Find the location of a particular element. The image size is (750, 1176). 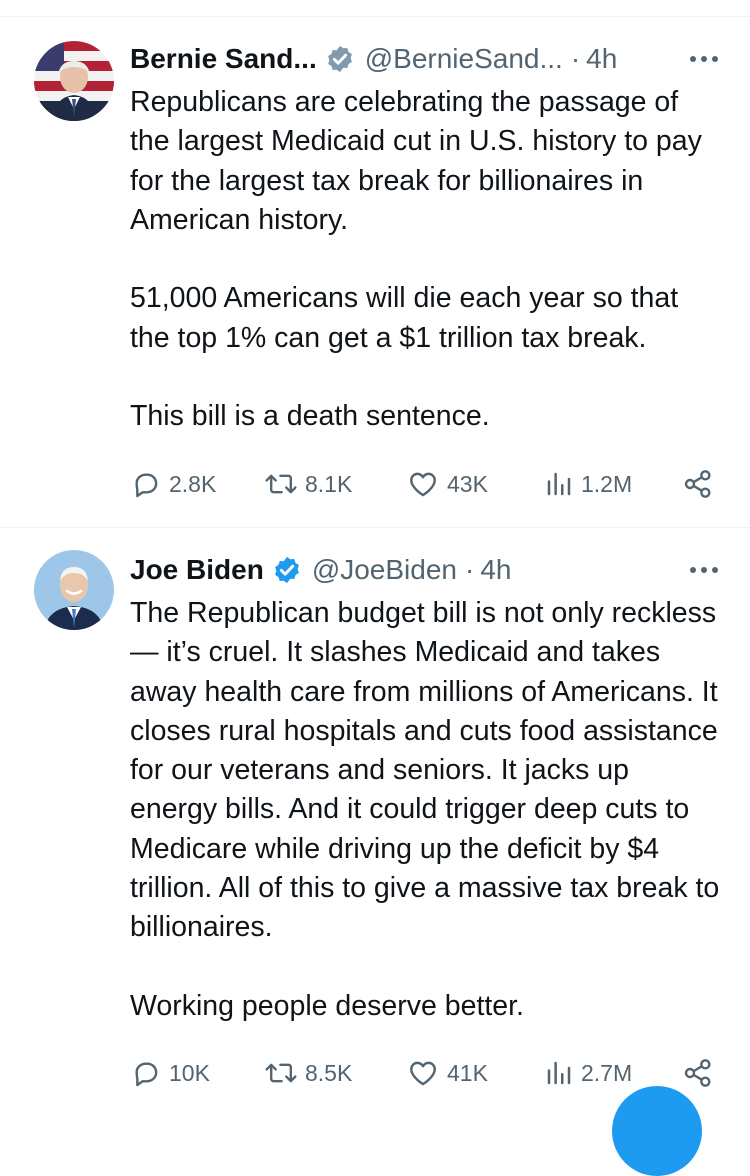

repost-count: 8.1K is located at coordinates (329, 483).